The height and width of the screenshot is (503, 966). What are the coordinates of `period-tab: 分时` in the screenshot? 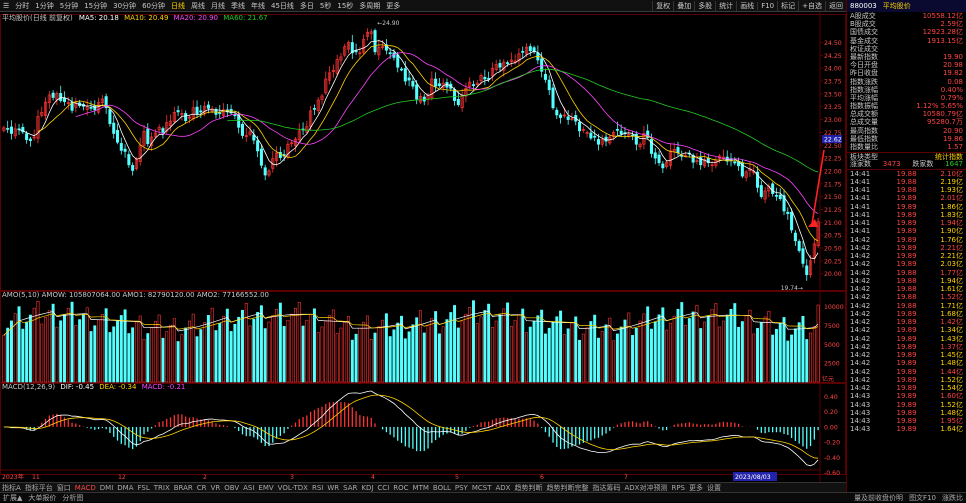 It's located at (22, 6).